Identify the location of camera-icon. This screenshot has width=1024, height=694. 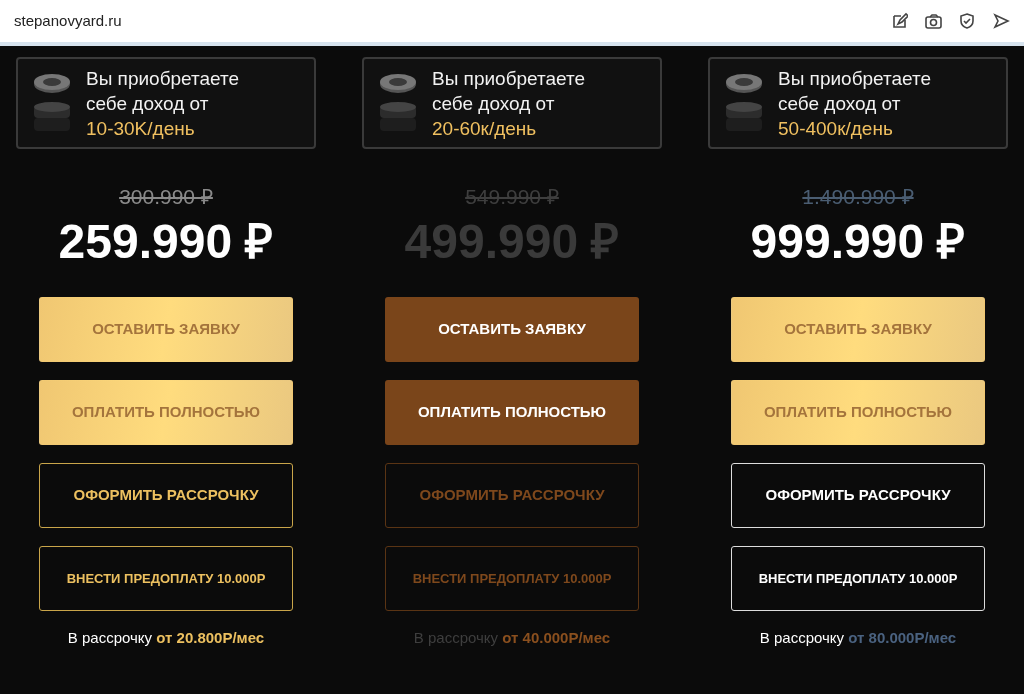
(933, 21).